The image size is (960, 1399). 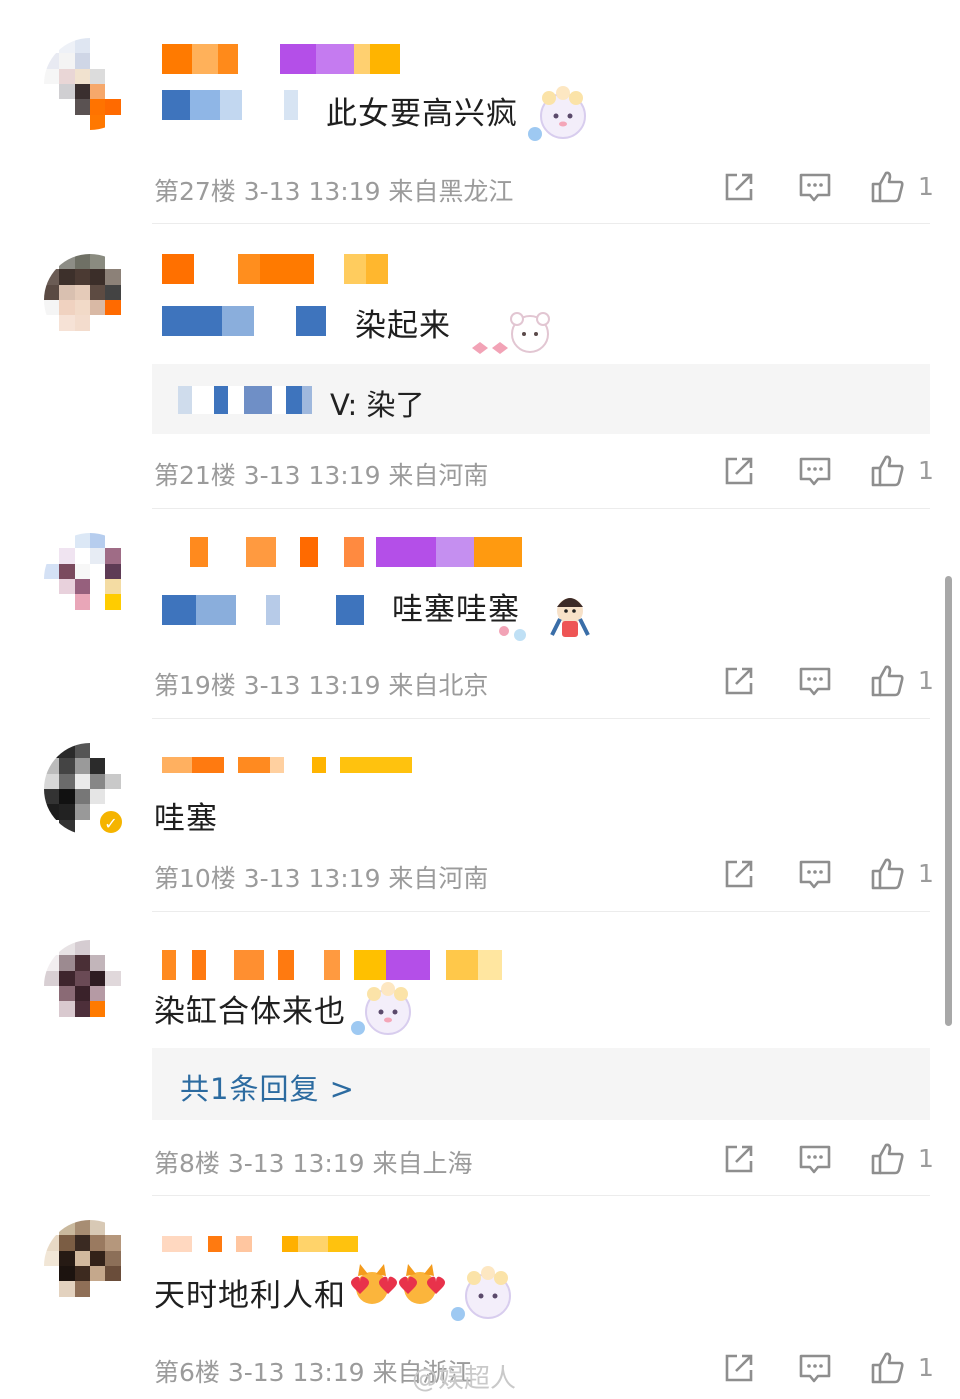 What do you see at coordinates (245, 400) in the screenshot?
I see `reply-author-redacted` at bounding box center [245, 400].